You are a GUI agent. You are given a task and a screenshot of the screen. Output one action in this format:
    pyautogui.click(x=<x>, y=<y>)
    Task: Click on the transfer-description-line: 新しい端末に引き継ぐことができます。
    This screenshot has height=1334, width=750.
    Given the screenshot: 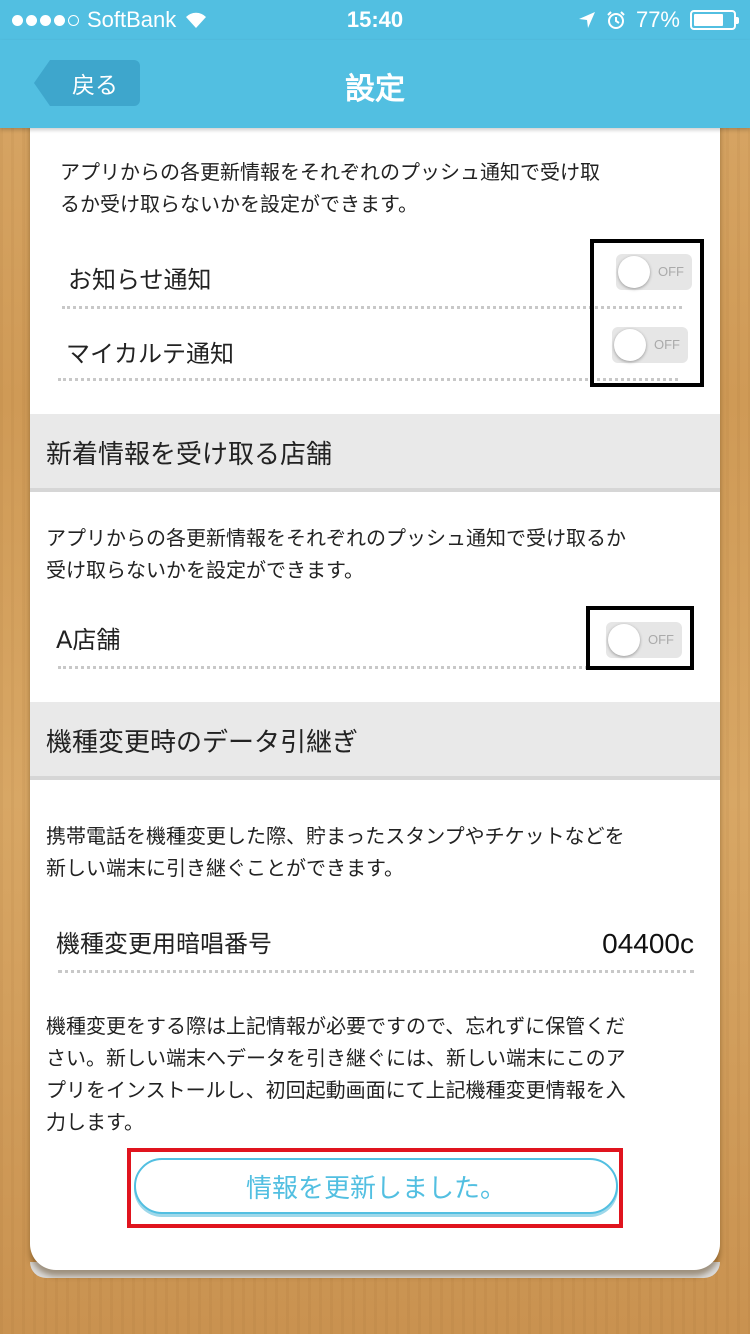 What is the action you would take?
    pyautogui.click(x=225, y=868)
    